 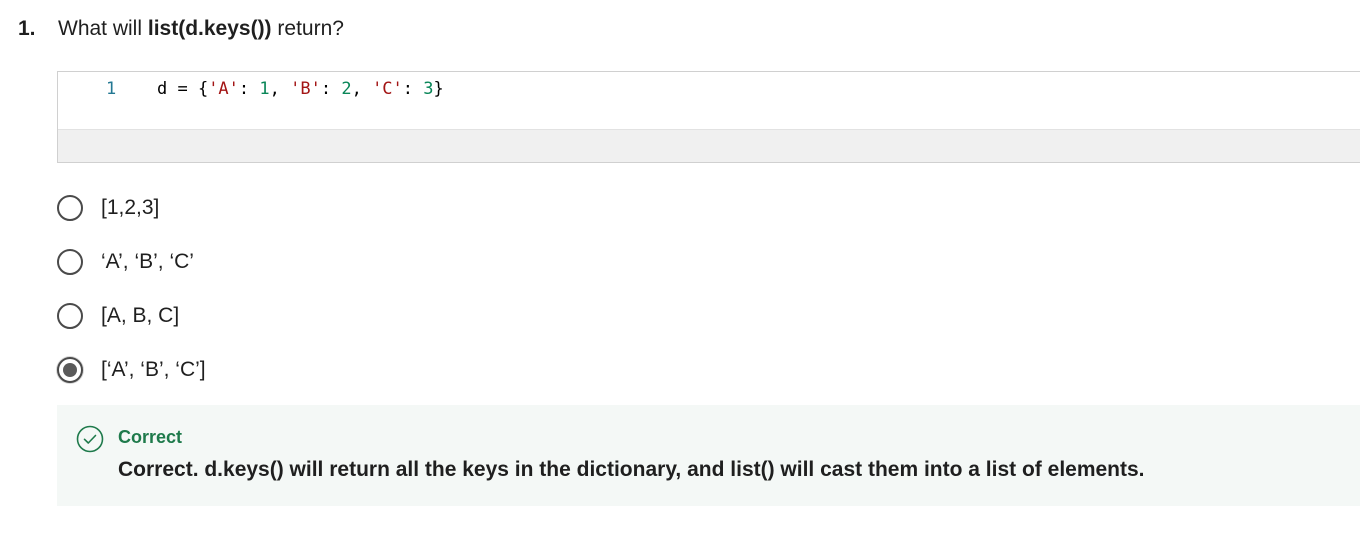 I want to click on radio-button-selected, so click(x=70, y=370).